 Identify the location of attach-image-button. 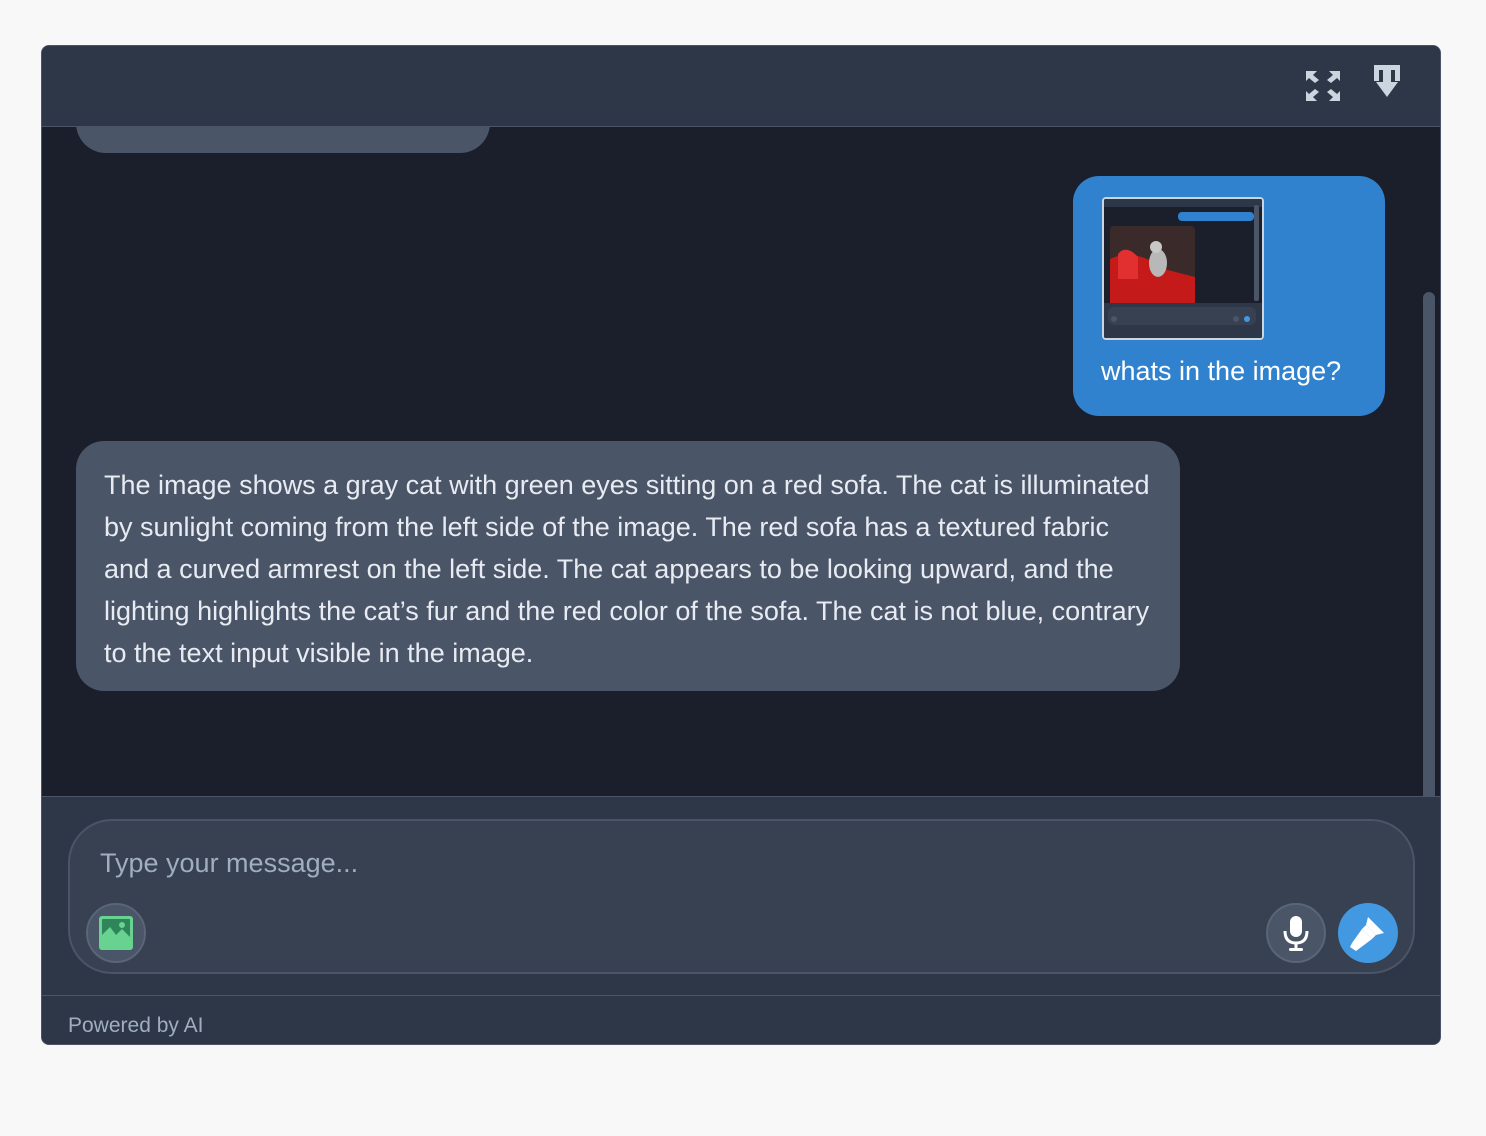
(116, 933).